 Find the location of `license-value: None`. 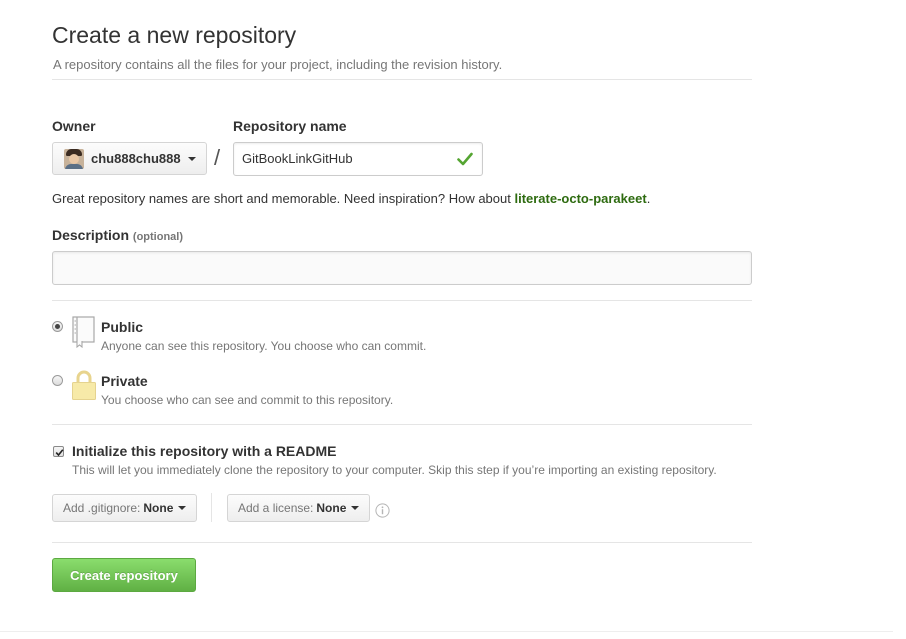

license-value: None is located at coordinates (331, 508).